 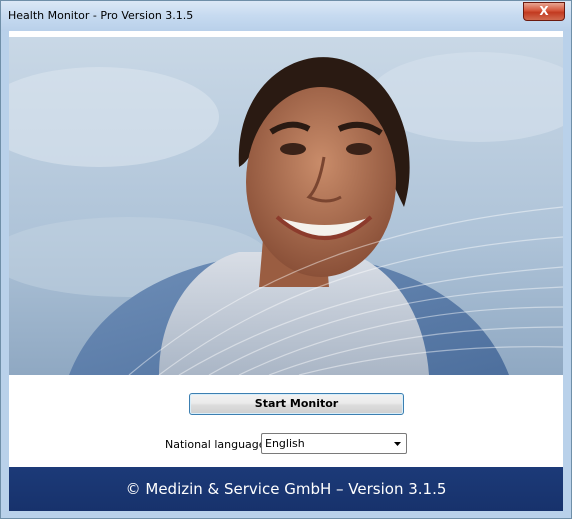 I want to click on footer-banner: © Medizin & Service GmbH – Version 3.1.5, so click(x=286, y=489).